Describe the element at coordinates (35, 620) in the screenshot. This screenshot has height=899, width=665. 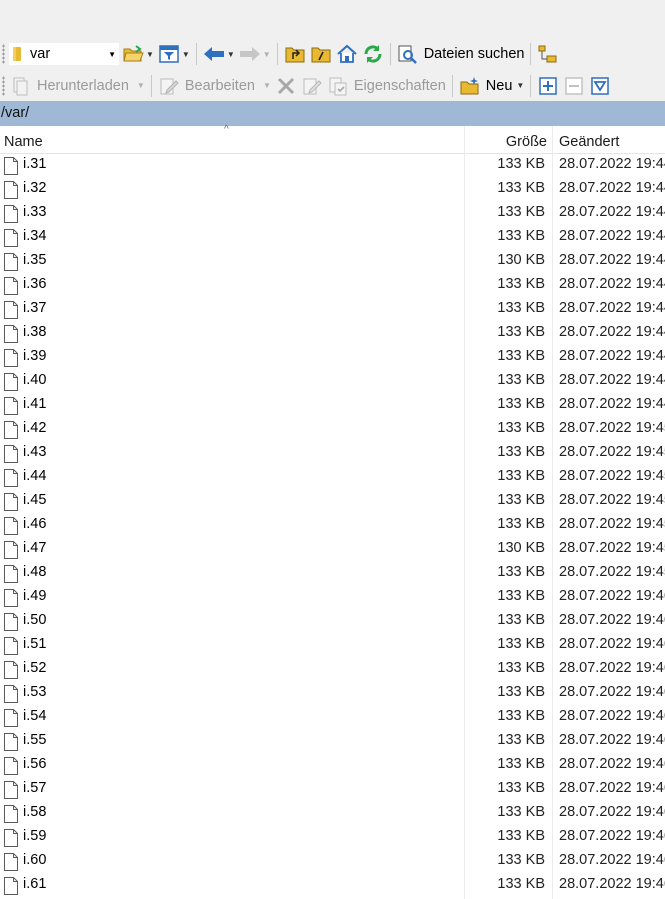
I see `file-name: i.50` at that location.